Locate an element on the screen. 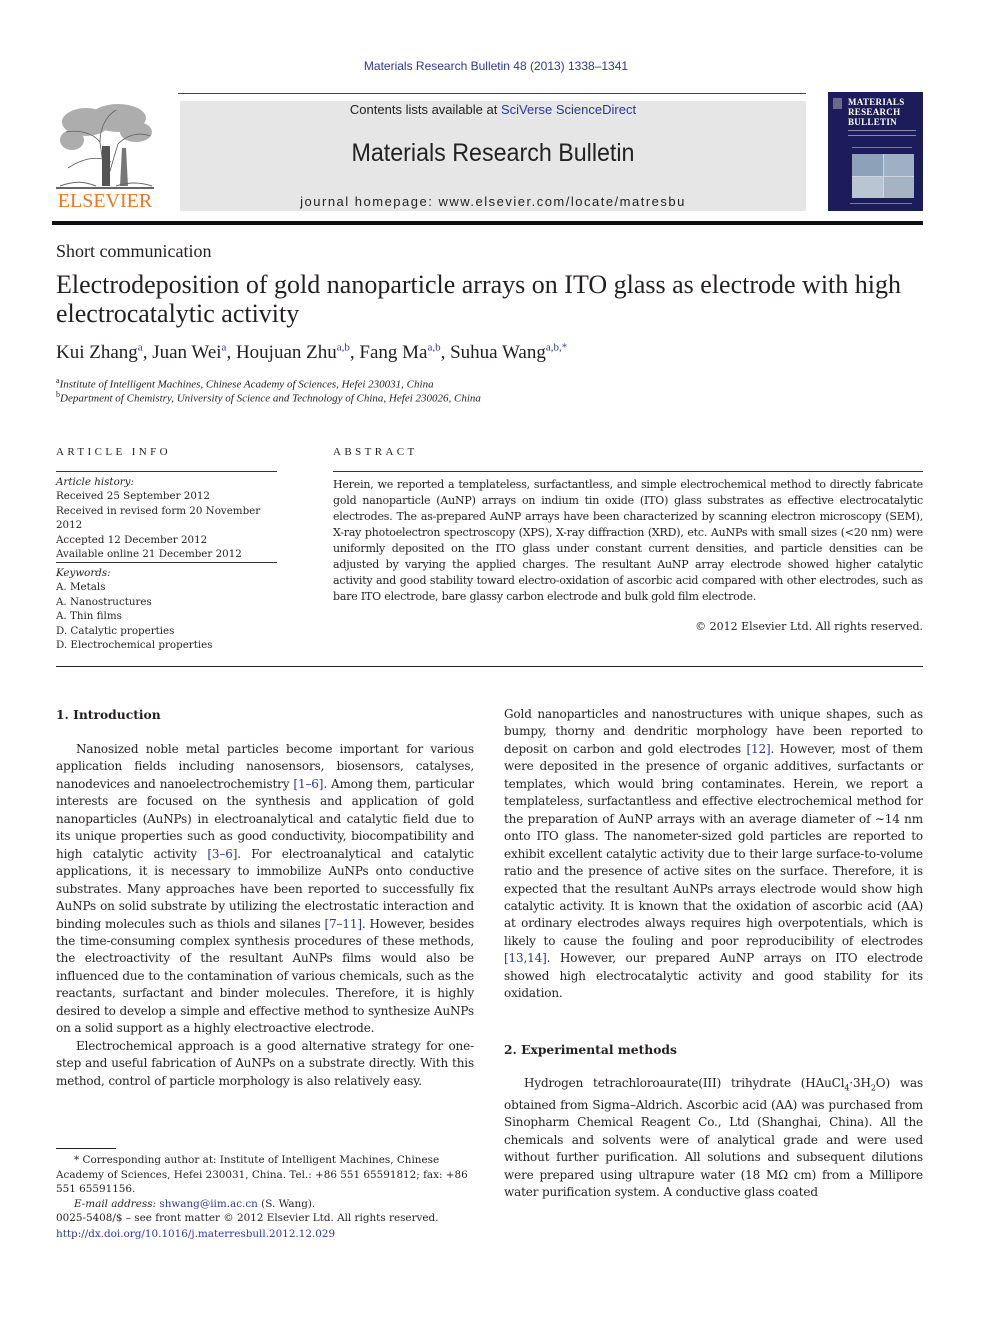 The width and height of the screenshot is (992, 1323). citation-link: [13,14] is located at coordinates (525, 958).